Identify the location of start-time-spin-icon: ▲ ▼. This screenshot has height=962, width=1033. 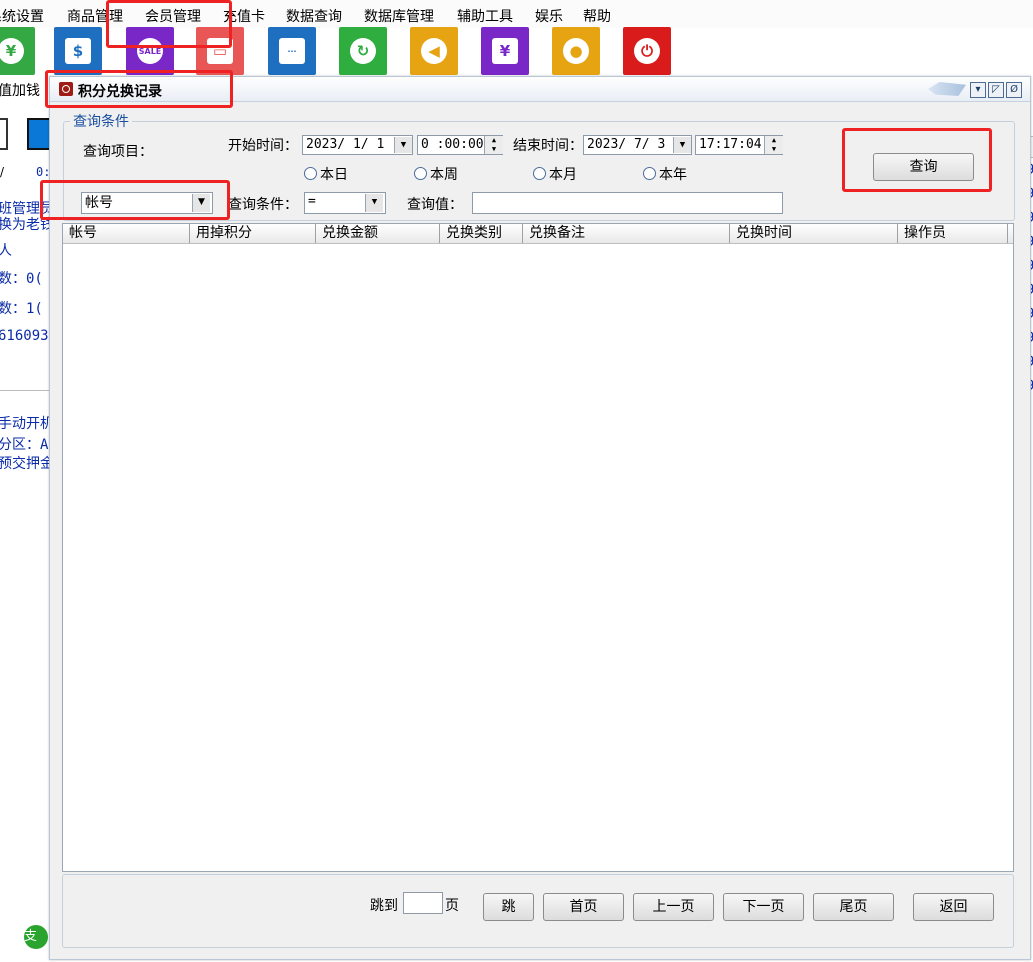
(493, 145).